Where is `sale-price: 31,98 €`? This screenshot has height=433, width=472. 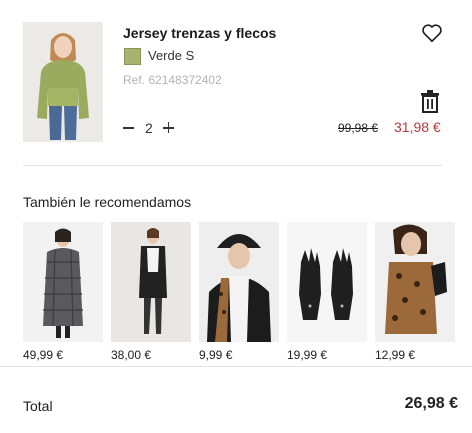
sale-price: 31,98 € is located at coordinates (417, 127).